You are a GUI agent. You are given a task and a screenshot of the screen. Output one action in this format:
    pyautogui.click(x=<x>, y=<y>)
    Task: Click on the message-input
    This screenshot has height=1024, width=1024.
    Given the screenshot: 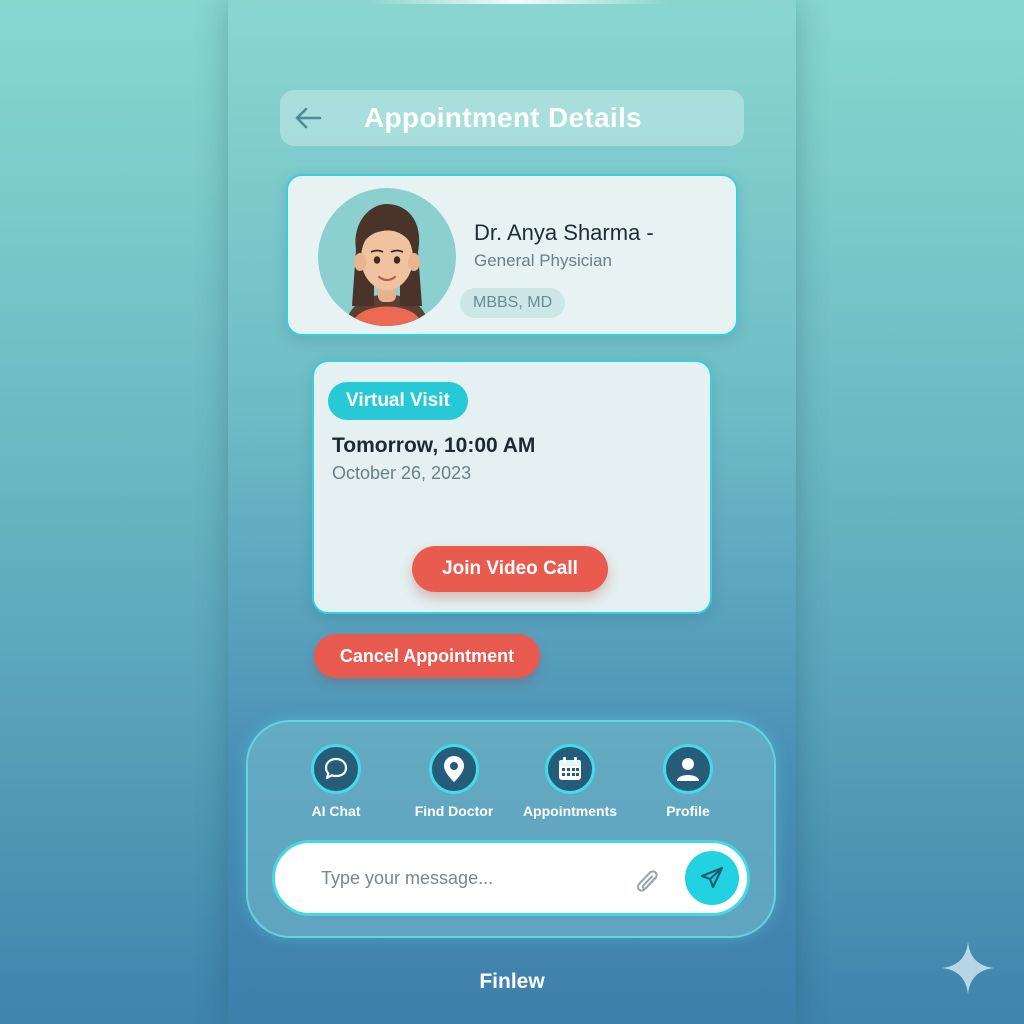 What is the action you would take?
    pyautogui.click(x=451, y=878)
    